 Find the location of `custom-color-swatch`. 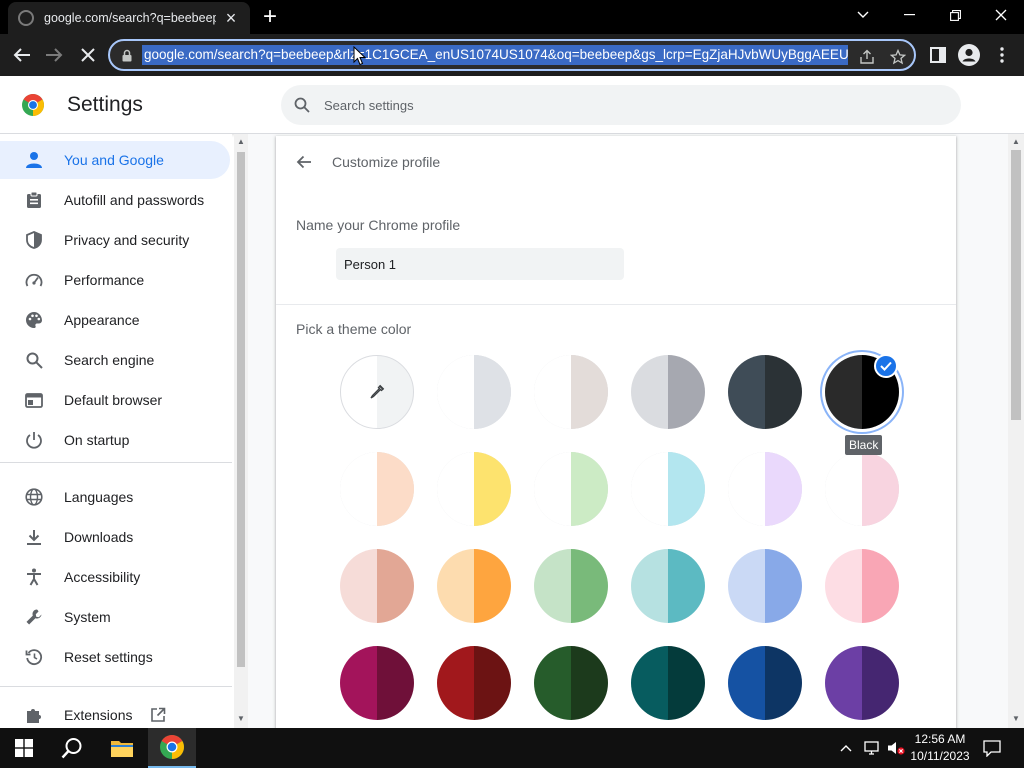

custom-color-swatch is located at coordinates (377, 392).